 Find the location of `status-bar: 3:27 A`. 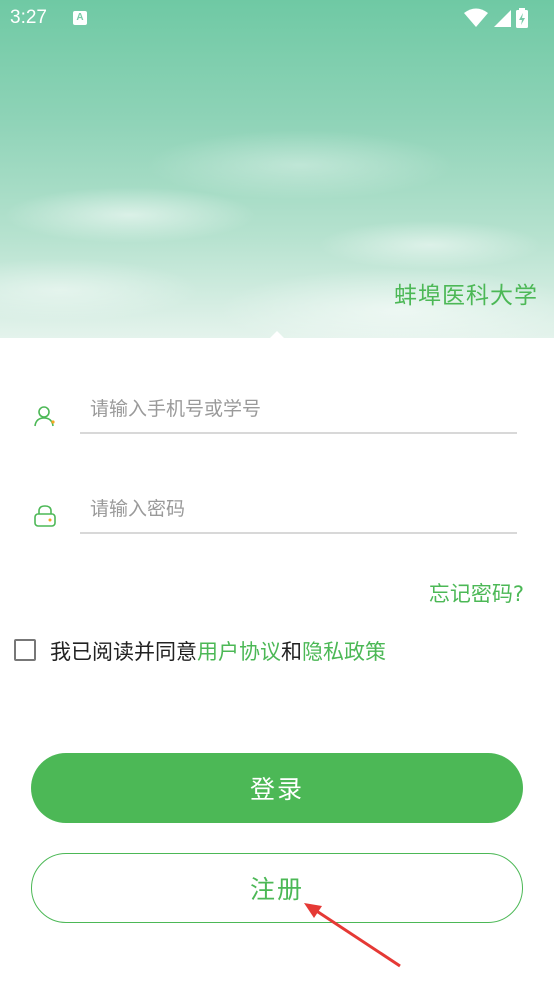

status-bar: 3:27 A is located at coordinates (277, 19).